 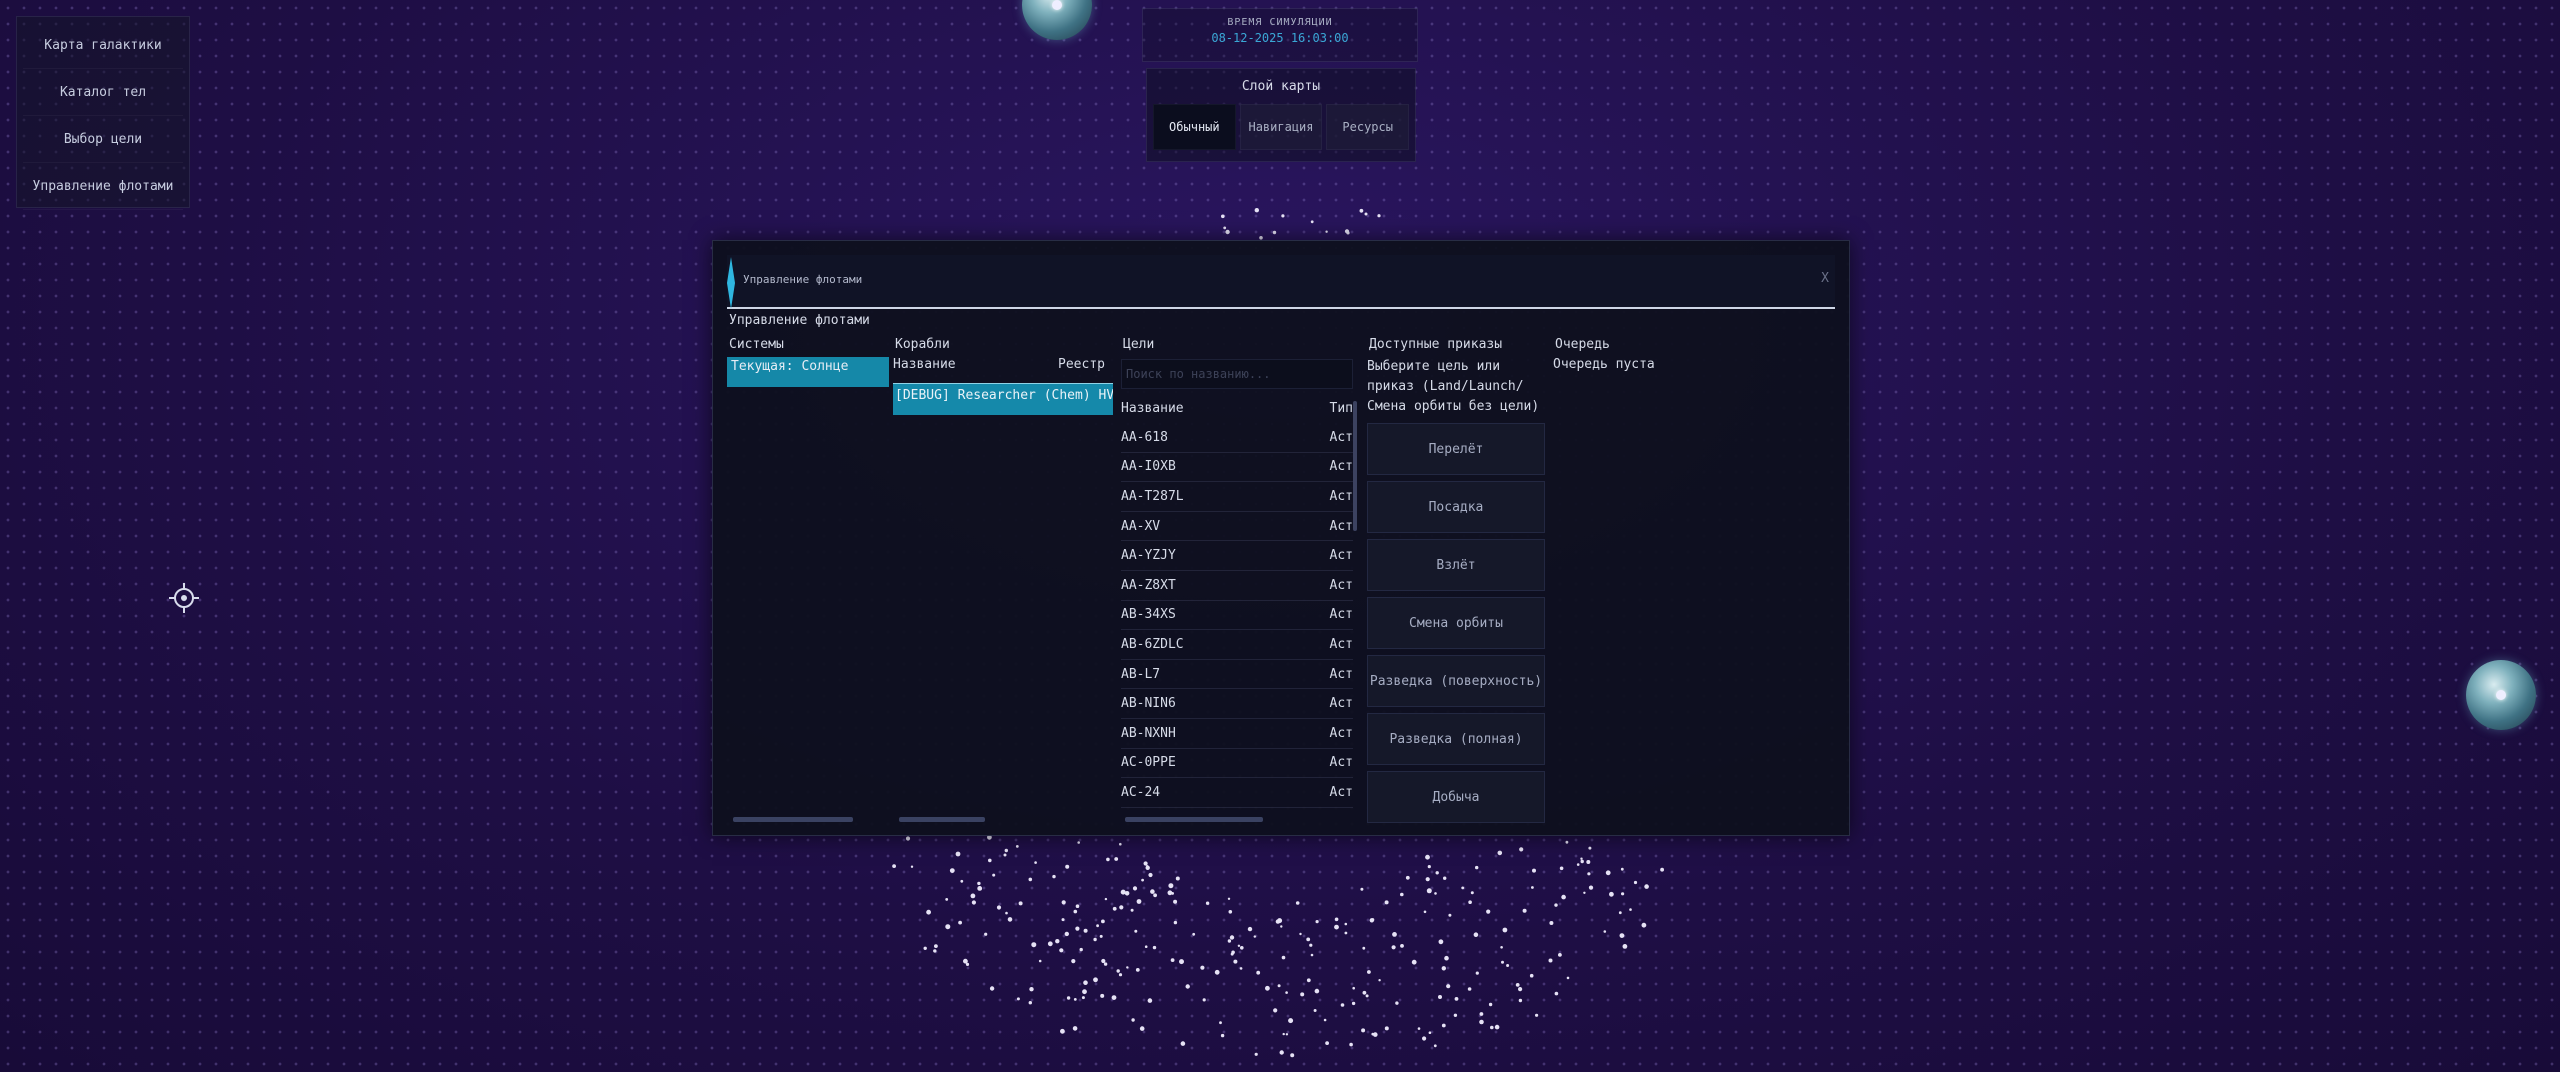 What do you see at coordinates (942, 819) in the screenshot?
I see `ships-hscrollbar` at bounding box center [942, 819].